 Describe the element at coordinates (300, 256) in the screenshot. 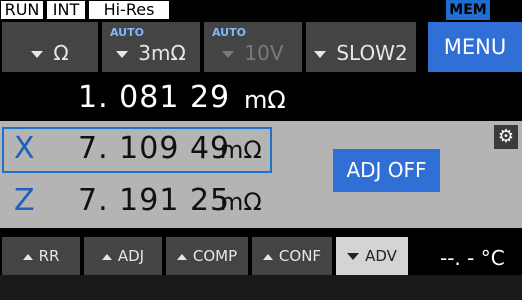

I see `tab-conf-label: CONF` at that location.